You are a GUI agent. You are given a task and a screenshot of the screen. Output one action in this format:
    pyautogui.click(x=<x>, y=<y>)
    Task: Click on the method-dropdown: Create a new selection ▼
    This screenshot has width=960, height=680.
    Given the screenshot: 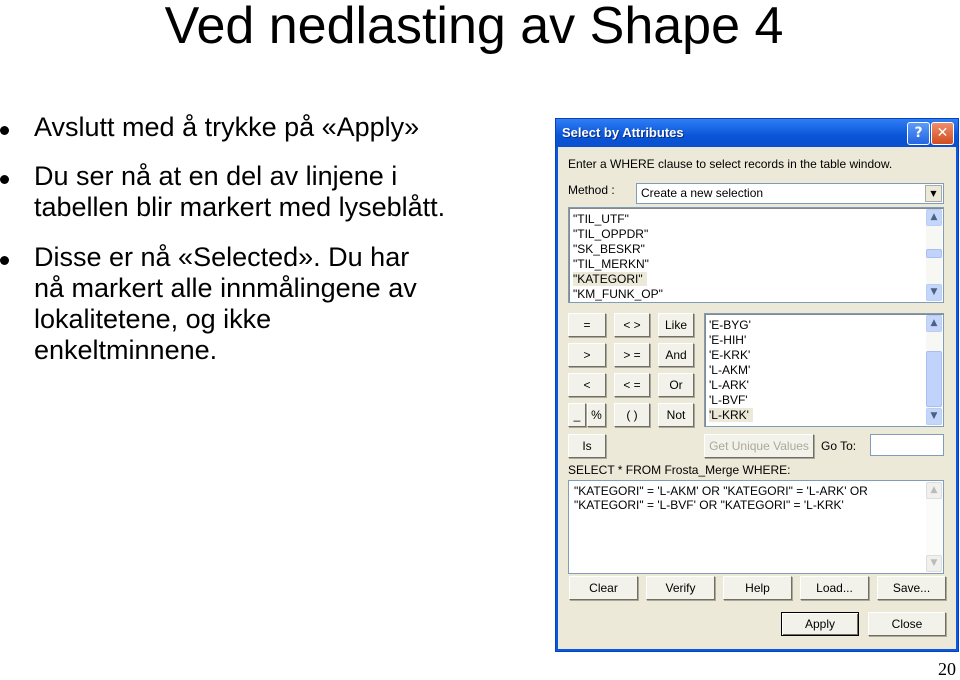 What is the action you would take?
    pyautogui.click(x=790, y=193)
    